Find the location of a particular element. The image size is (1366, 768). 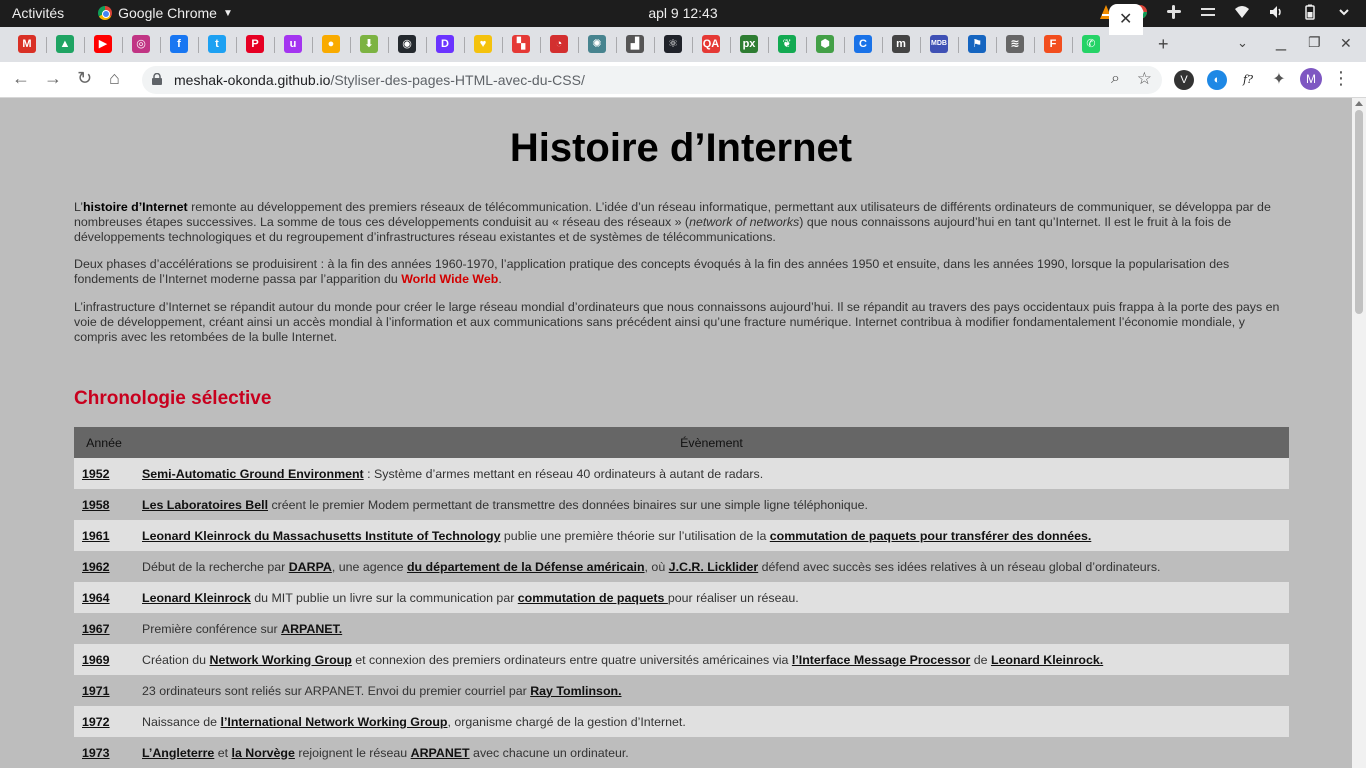

node-icon: ⬢ is located at coordinates (825, 44).